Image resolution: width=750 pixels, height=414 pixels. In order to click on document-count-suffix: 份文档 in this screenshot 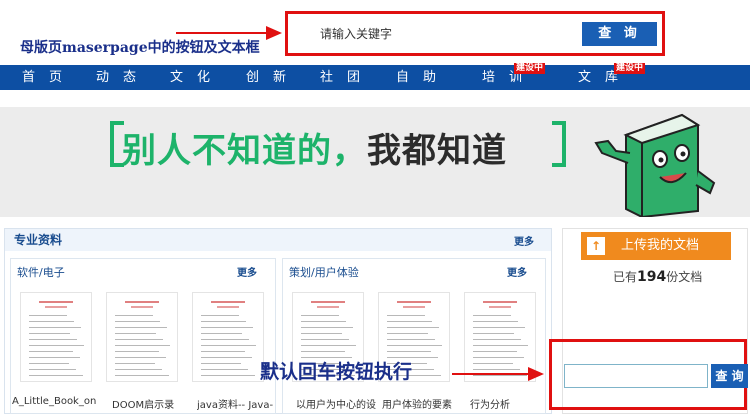, I will do `click(684, 277)`.